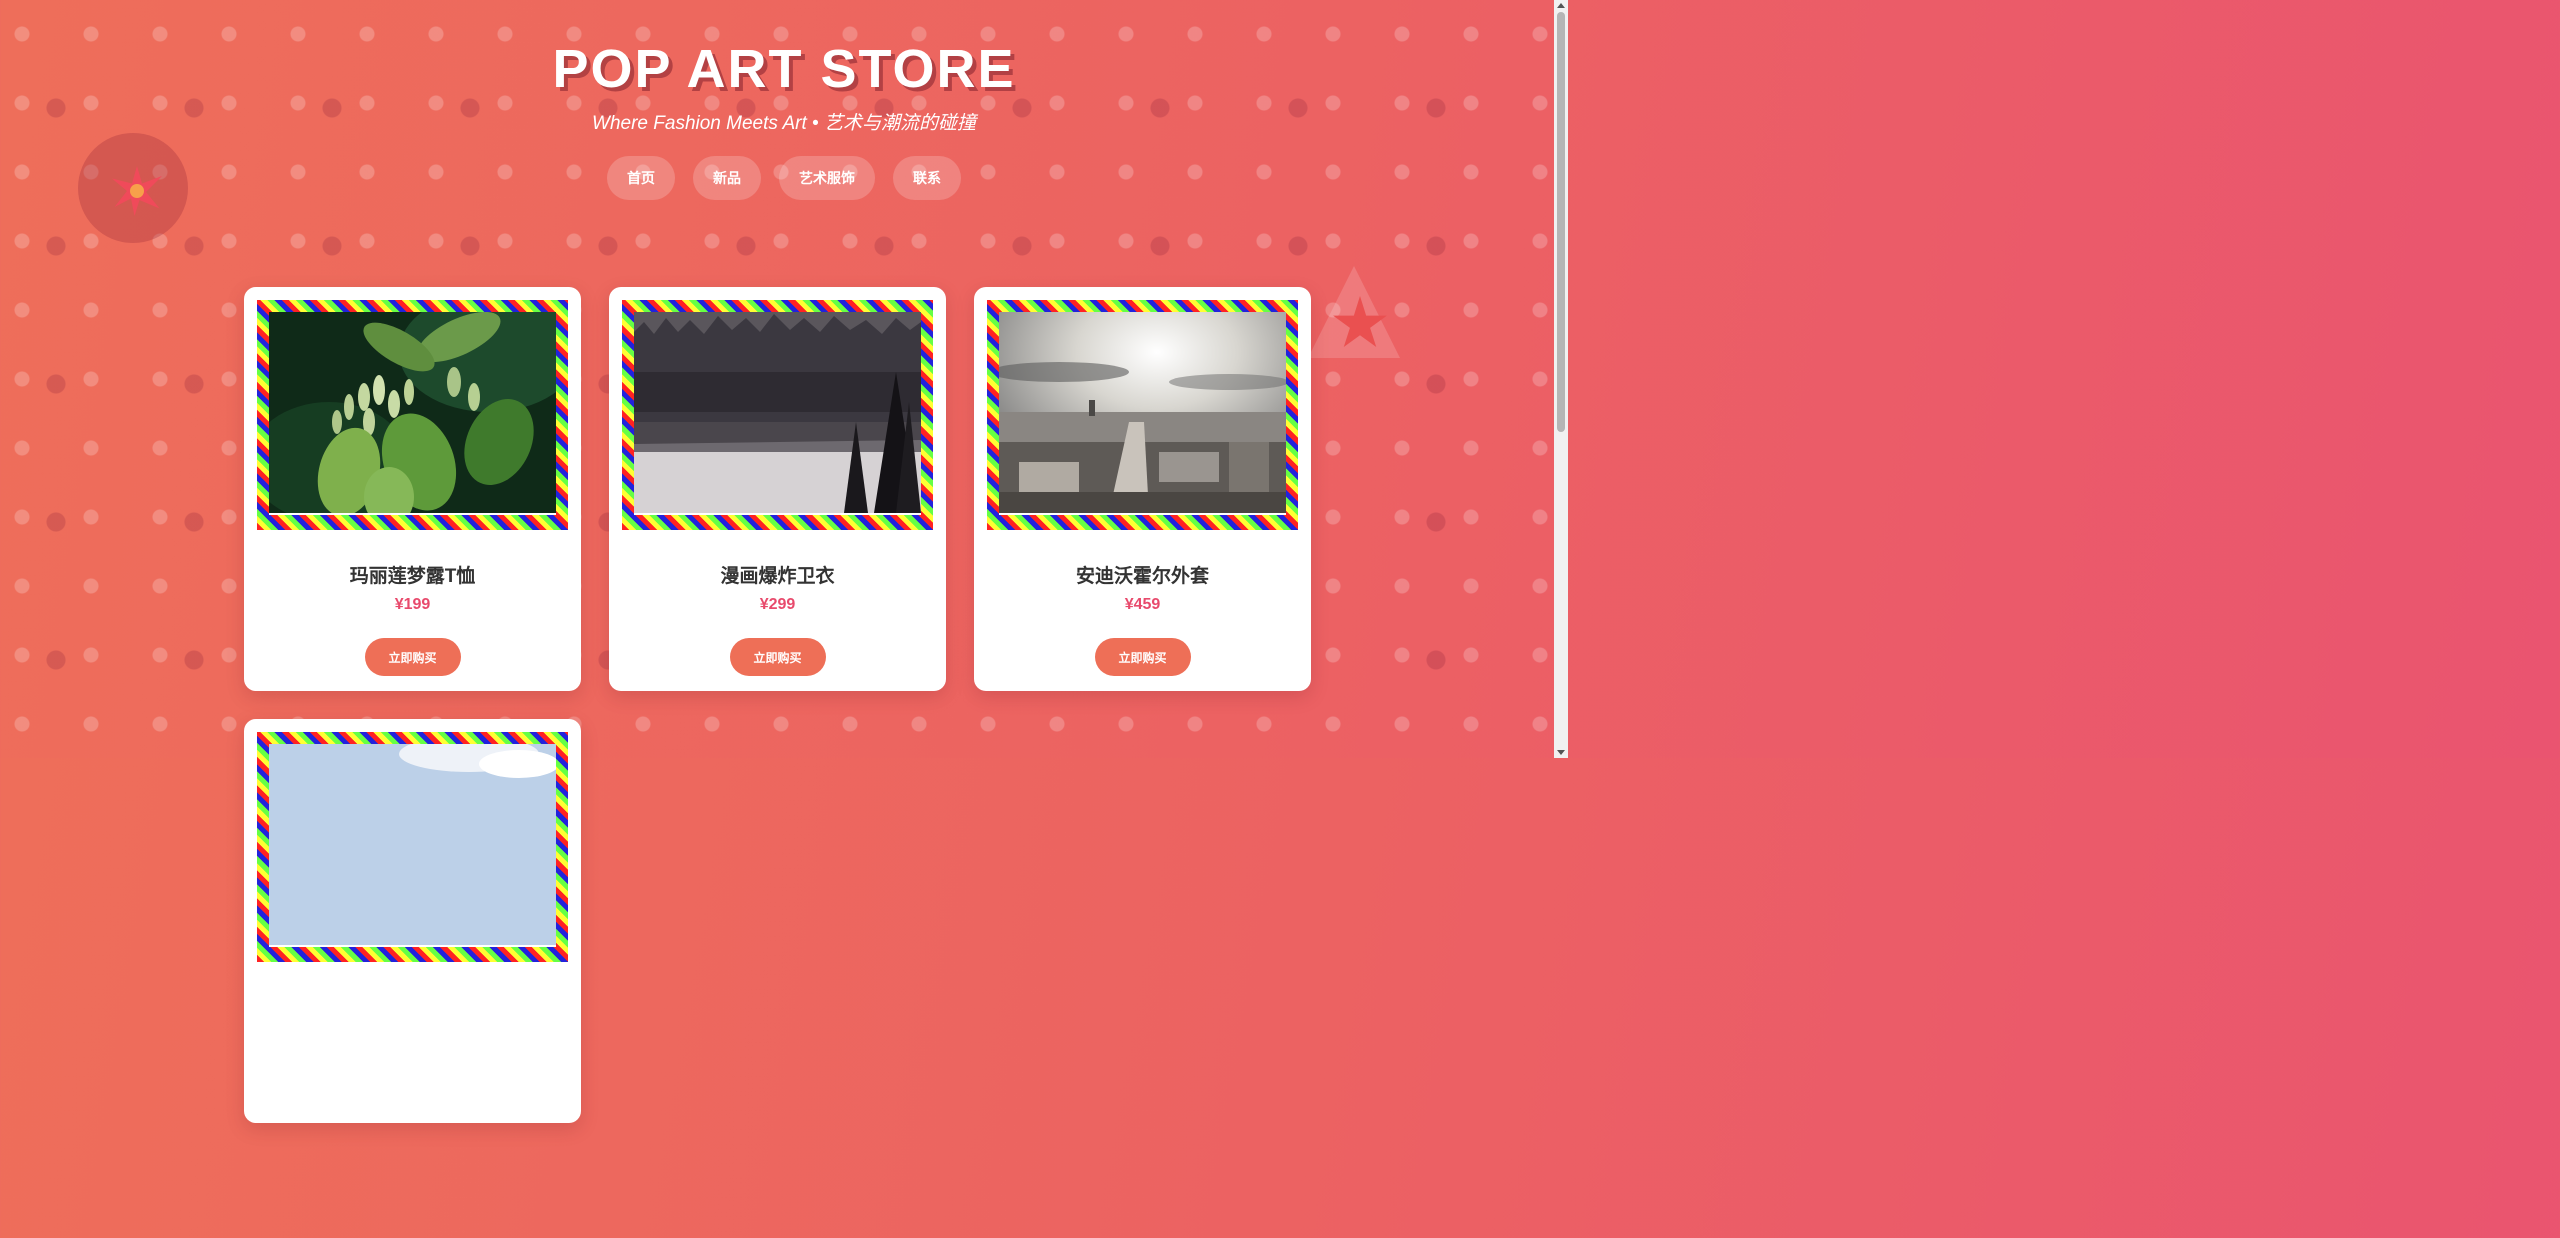 This screenshot has height=1238, width=2560. I want to click on product-price: ¥459, so click(1142, 604).